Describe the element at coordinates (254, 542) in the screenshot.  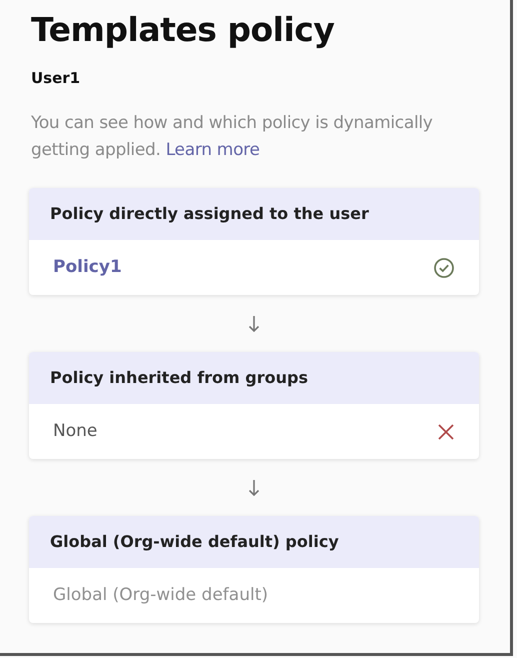
I see `card-header: Global (Org-wide default) policy` at that location.